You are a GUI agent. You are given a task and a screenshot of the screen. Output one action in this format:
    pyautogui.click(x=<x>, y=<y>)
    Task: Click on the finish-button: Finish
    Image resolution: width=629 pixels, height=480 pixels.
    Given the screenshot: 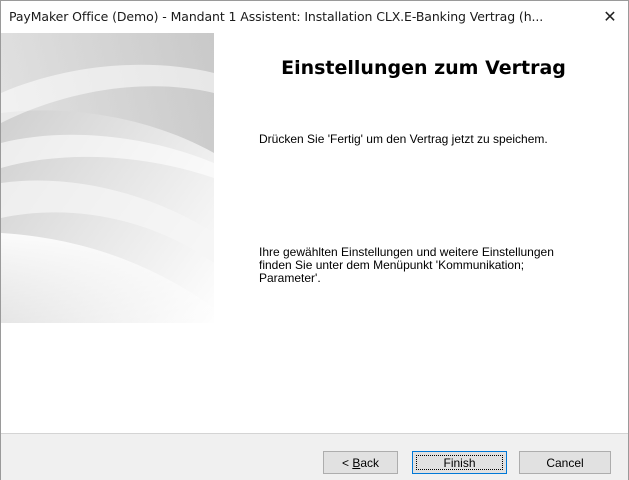 What is the action you would take?
    pyautogui.click(x=459, y=462)
    